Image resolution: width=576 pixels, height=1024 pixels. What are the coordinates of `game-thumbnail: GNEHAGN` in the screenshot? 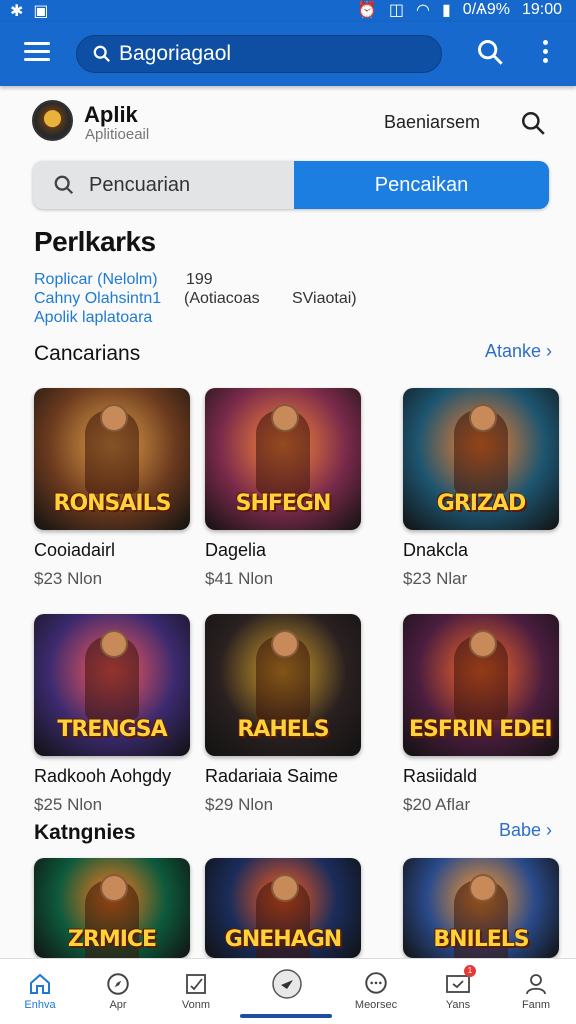 It's located at (283, 908).